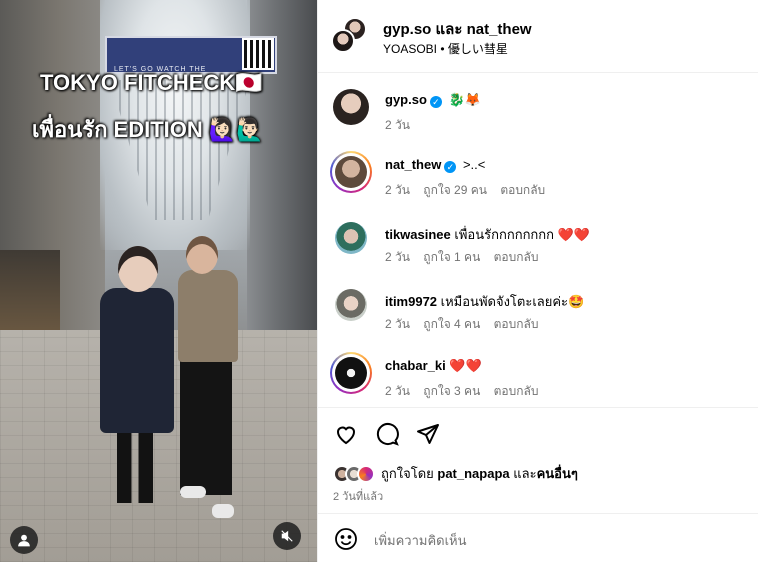 The height and width of the screenshot is (562, 758). What do you see at coordinates (474, 164) in the screenshot?
I see `comment-text: >..<` at bounding box center [474, 164].